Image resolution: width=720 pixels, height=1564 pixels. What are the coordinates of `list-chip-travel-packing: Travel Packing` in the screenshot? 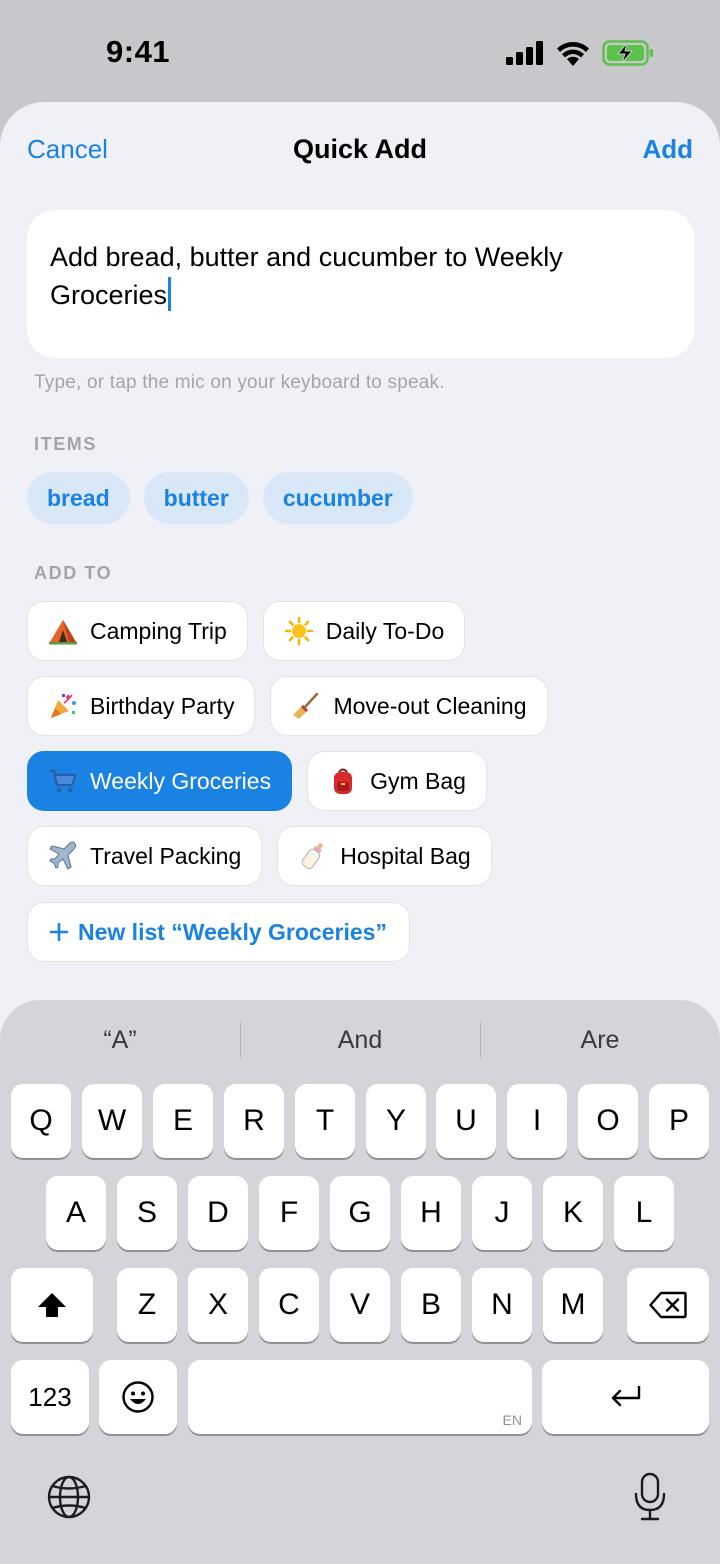 It's located at (145, 856).